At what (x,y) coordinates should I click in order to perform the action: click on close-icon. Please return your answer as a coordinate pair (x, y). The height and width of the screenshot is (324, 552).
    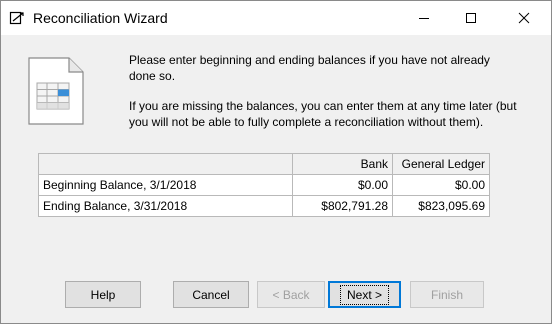
    Looking at the image, I should click on (524, 18).